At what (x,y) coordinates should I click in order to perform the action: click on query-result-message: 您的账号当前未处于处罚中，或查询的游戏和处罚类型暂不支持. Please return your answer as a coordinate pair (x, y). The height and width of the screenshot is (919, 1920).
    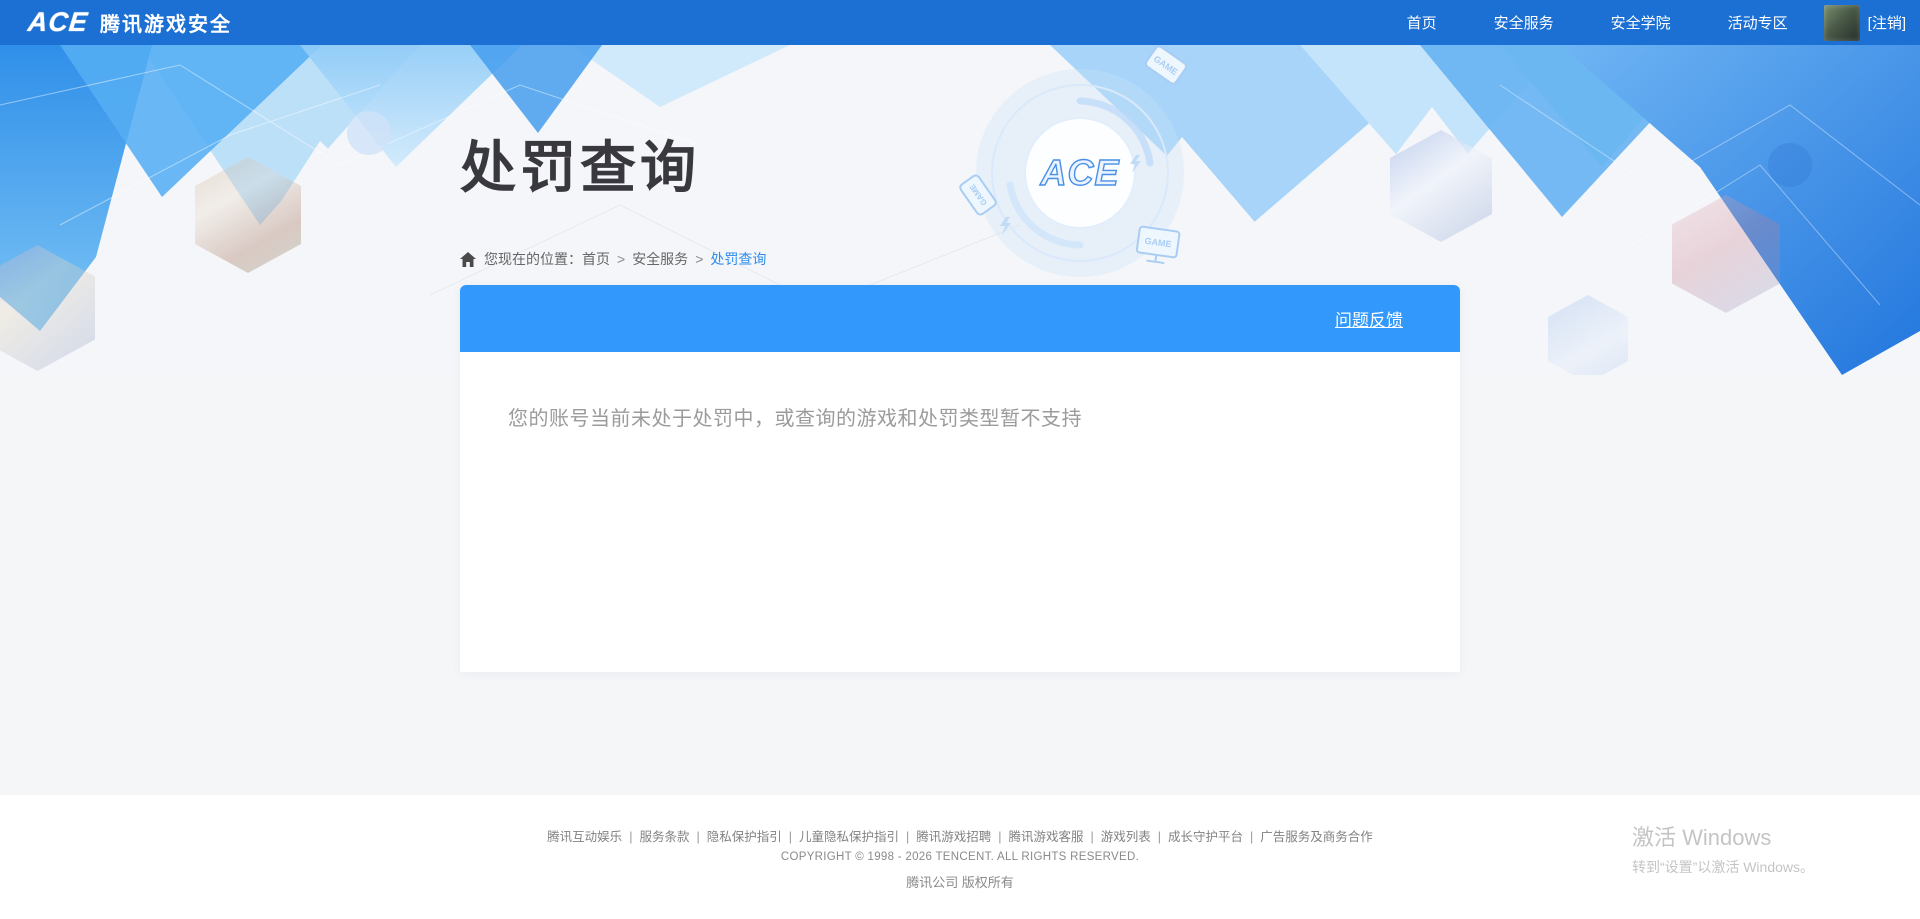
    Looking at the image, I should click on (795, 419).